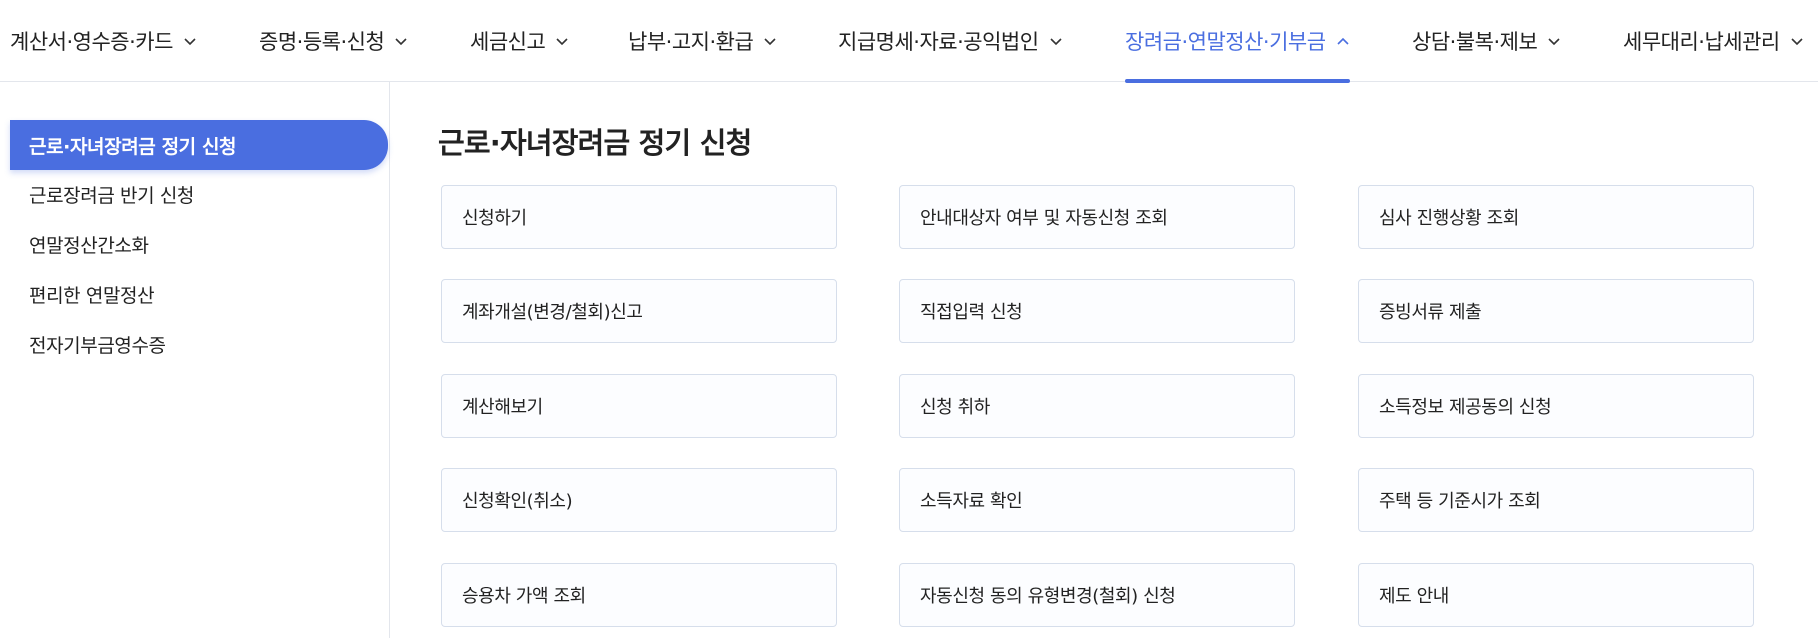 Image resolution: width=1818 pixels, height=638 pixels. Describe the element at coordinates (639, 217) in the screenshot. I see `card-apply: 신청하기` at that location.